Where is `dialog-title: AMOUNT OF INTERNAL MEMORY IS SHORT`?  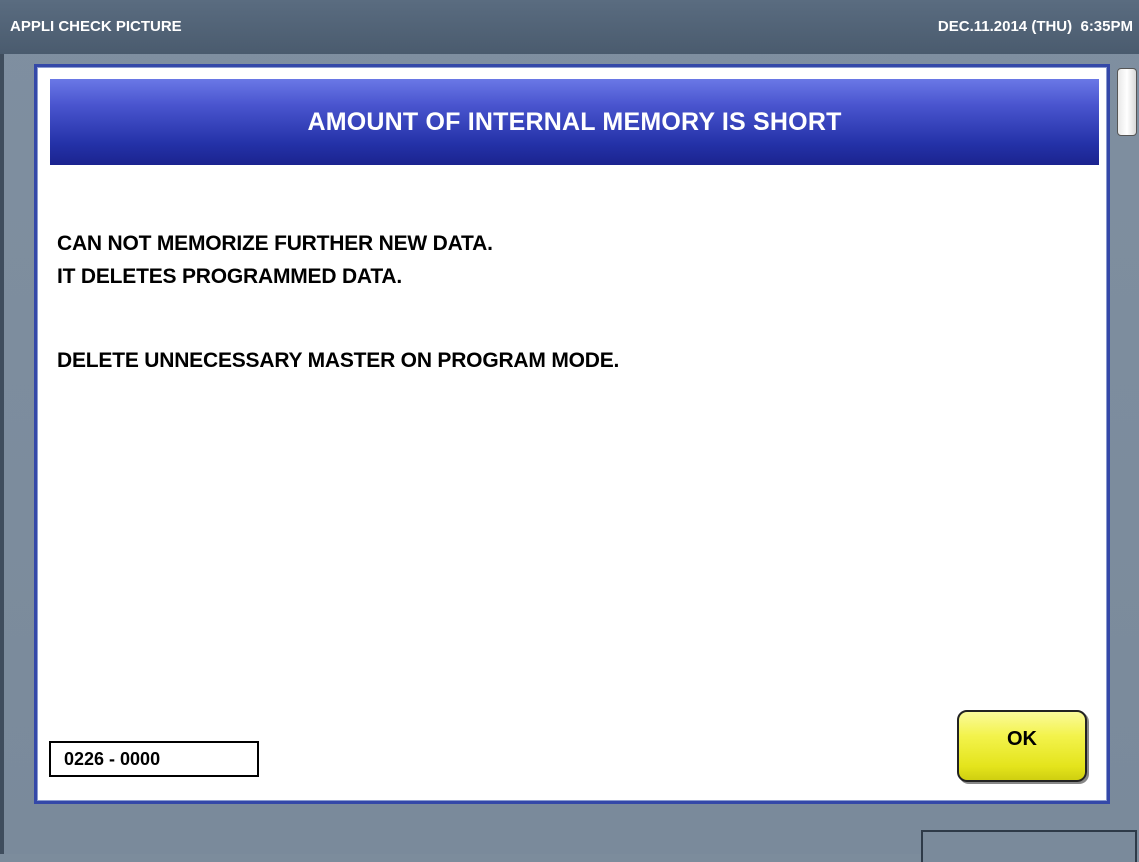 dialog-title: AMOUNT OF INTERNAL MEMORY IS SHORT is located at coordinates (574, 122).